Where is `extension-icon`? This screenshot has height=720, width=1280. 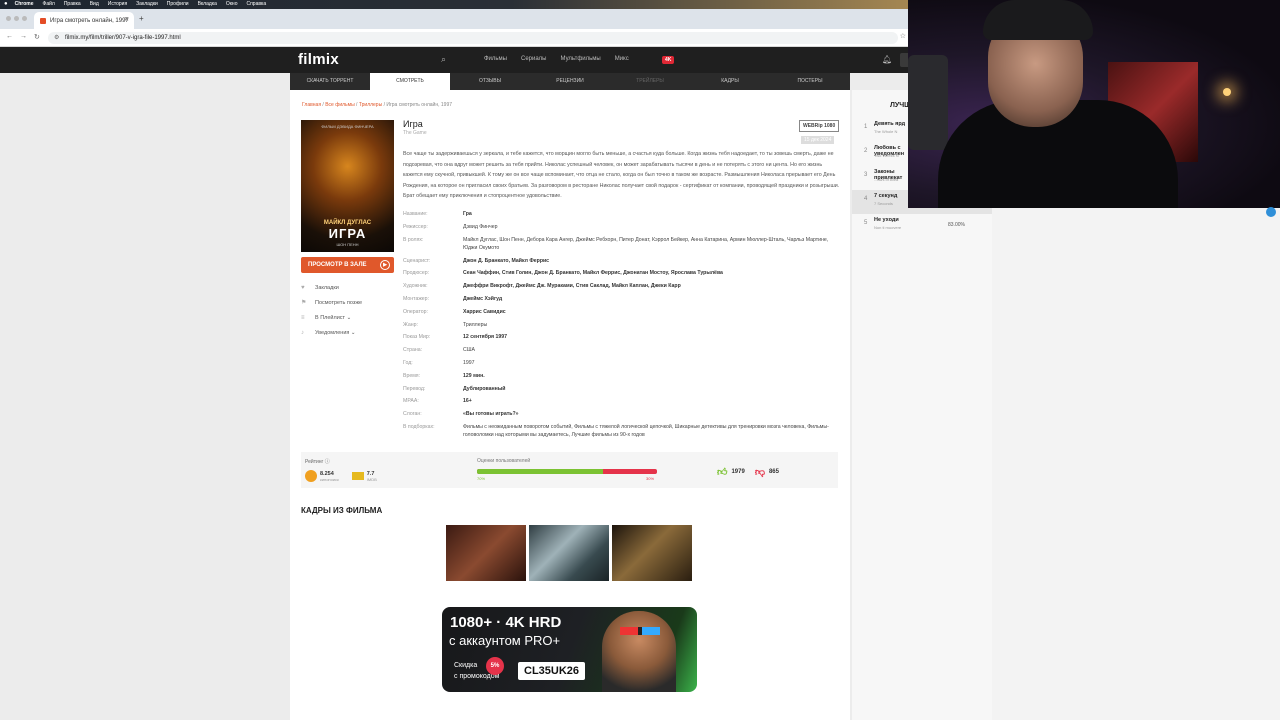 extension-icon is located at coordinates (1271, 212).